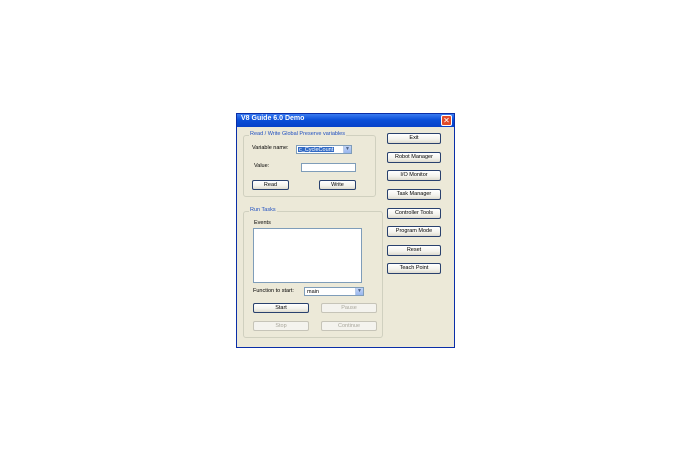 Image resolution: width=690 pixels, height=460 pixels. Describe the element at coordinates (414, 138) in the screenshot. I see `exit-button: Exit` at that location.